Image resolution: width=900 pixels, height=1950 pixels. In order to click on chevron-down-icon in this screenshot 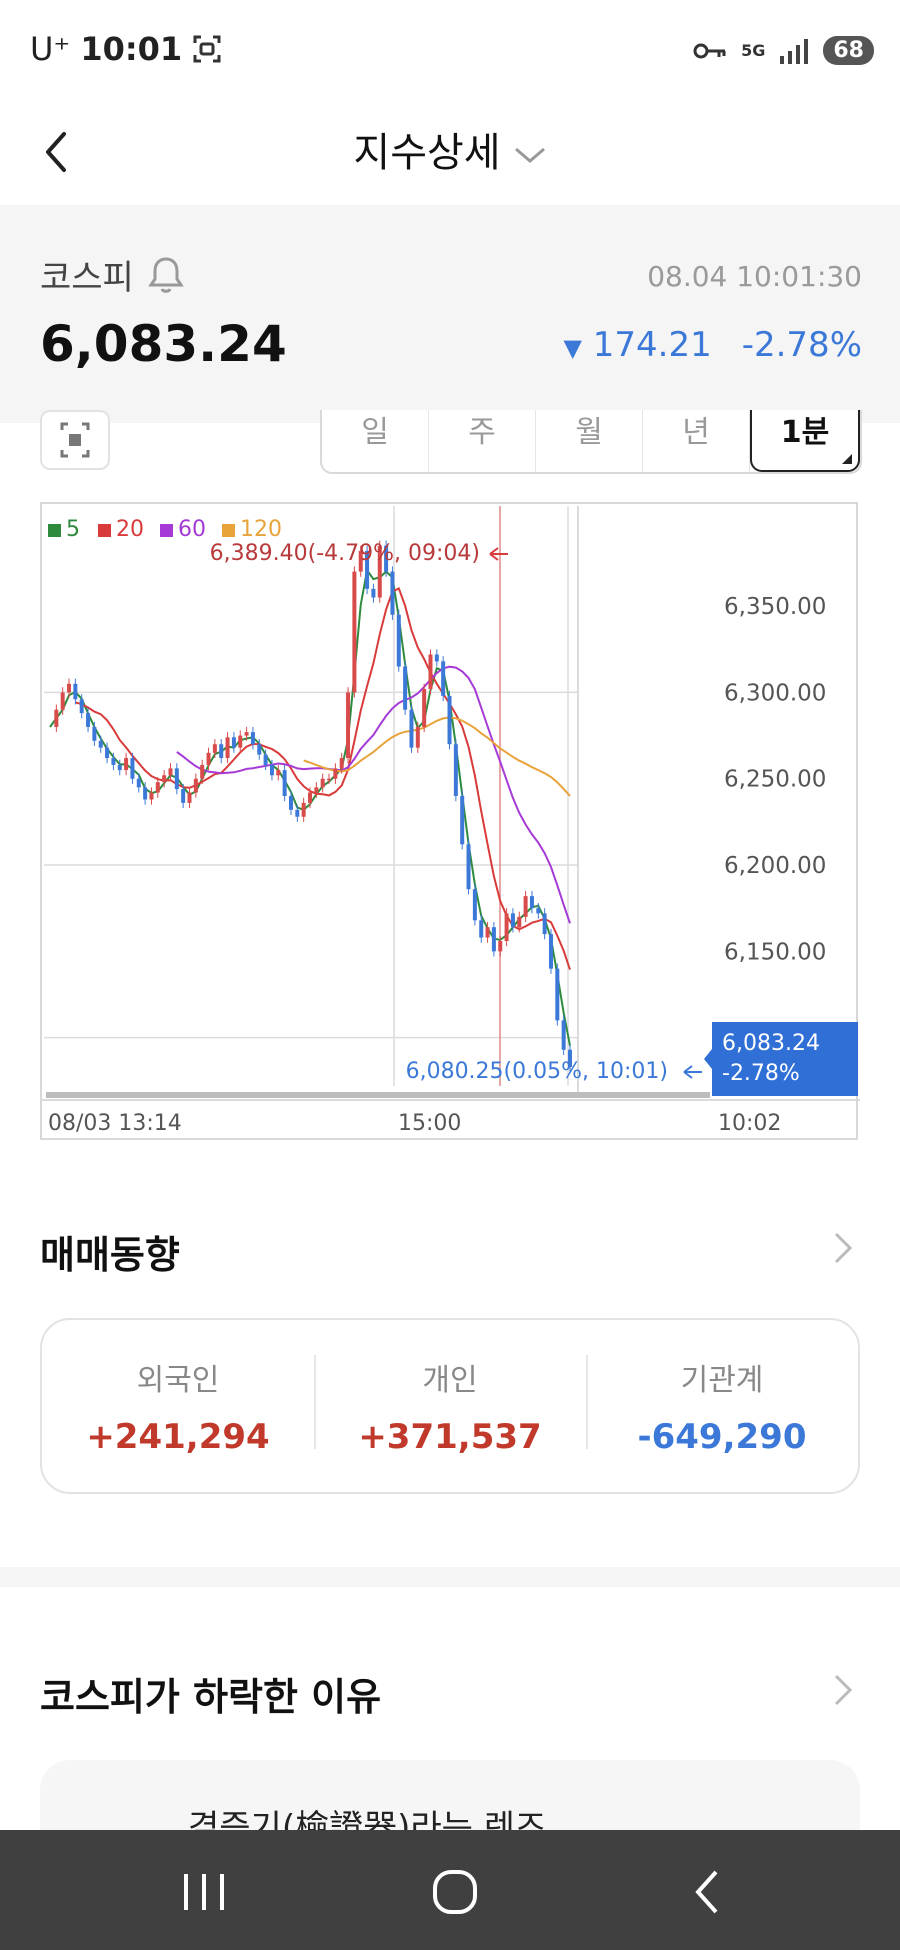, I will do `click(529, 155)`.